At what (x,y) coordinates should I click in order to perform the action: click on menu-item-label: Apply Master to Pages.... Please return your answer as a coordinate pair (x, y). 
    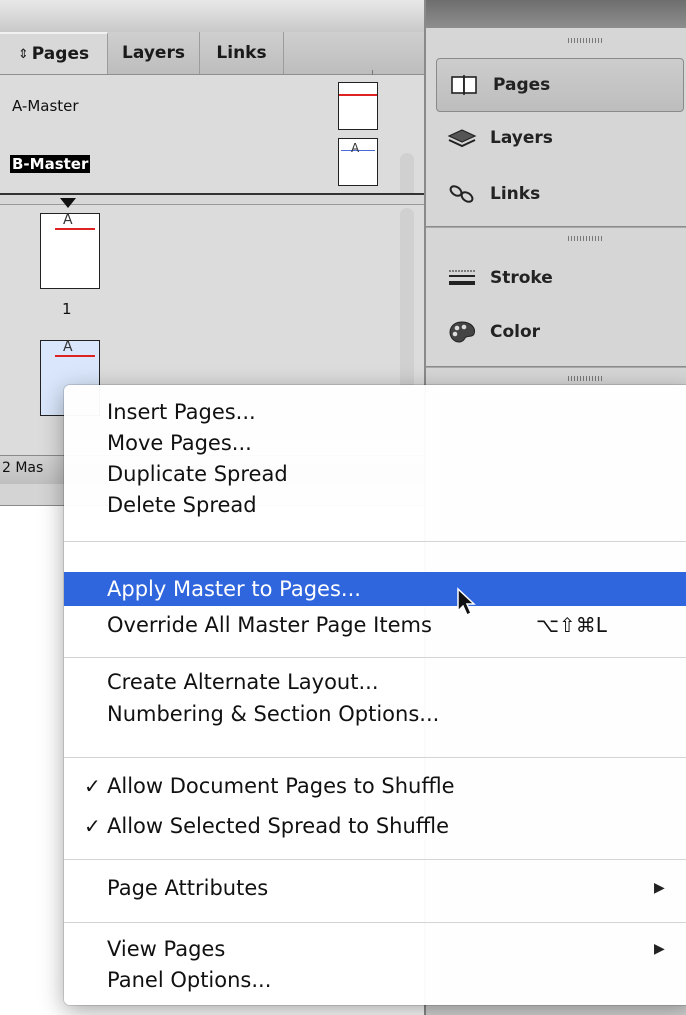
    Looking at the image, I should click on (234, 589).